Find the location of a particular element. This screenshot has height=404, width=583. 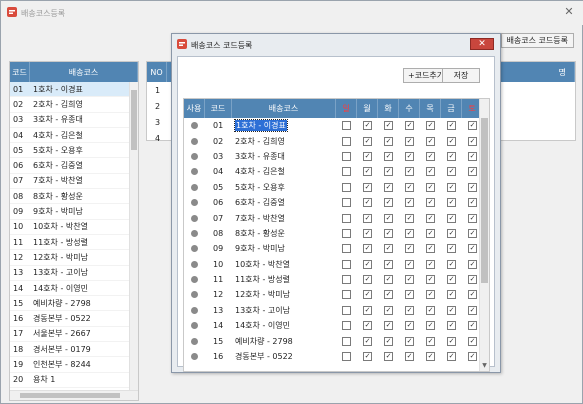

left-horizontal-scrollbar is located at coordinates (74, 395).